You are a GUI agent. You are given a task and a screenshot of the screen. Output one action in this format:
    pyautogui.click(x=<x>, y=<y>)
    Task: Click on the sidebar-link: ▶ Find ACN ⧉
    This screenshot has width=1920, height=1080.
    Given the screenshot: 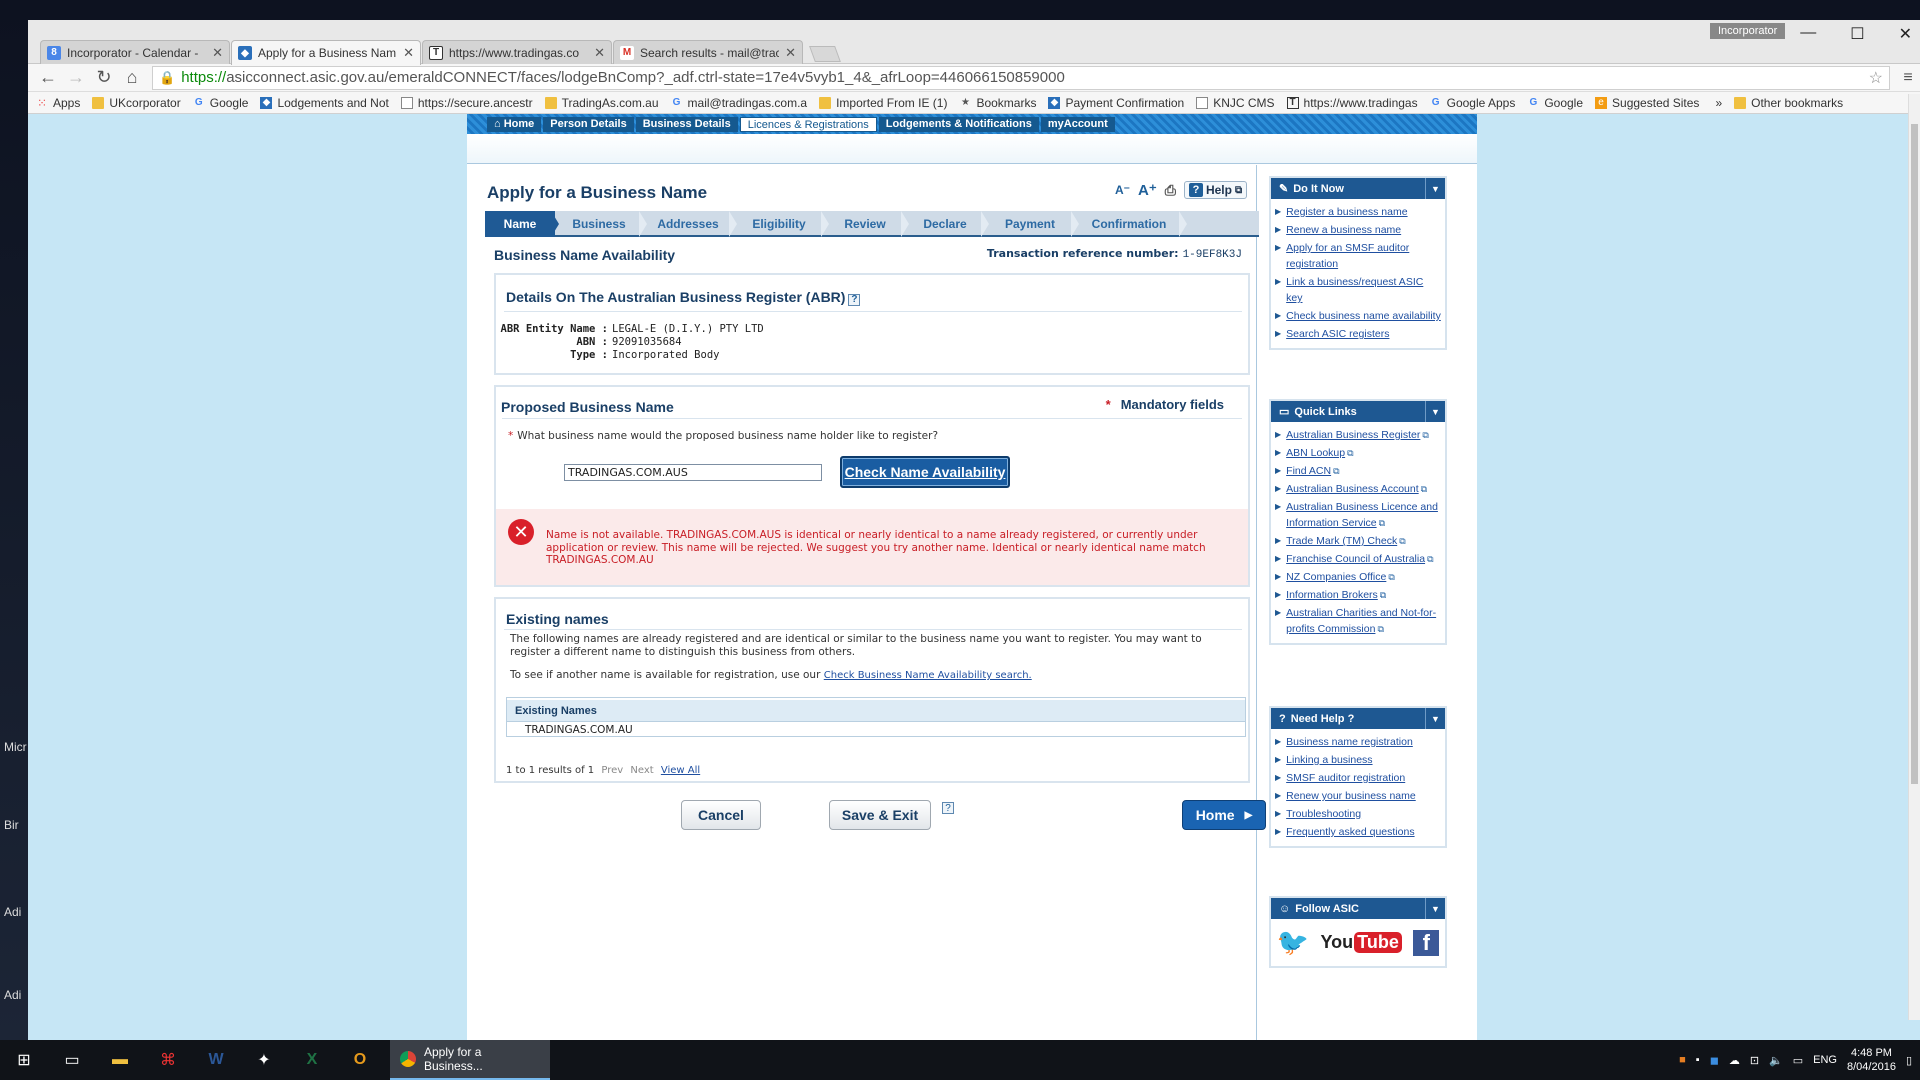 What is the action you would take?
    pyautogui.click(x=1358, y=471)
    